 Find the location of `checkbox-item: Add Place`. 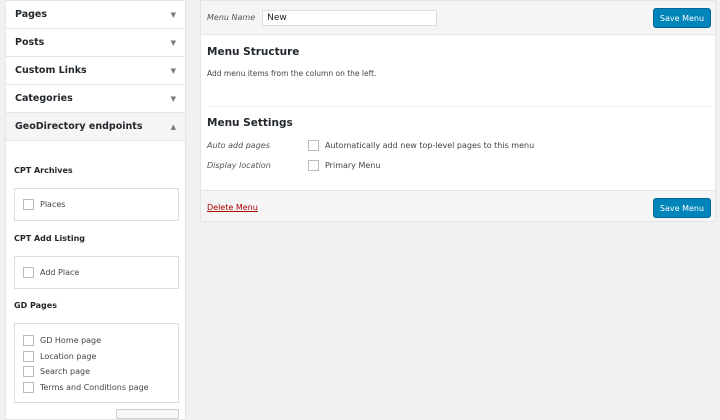

checkbox-item: Add Place is located at coordinates (96, 273).